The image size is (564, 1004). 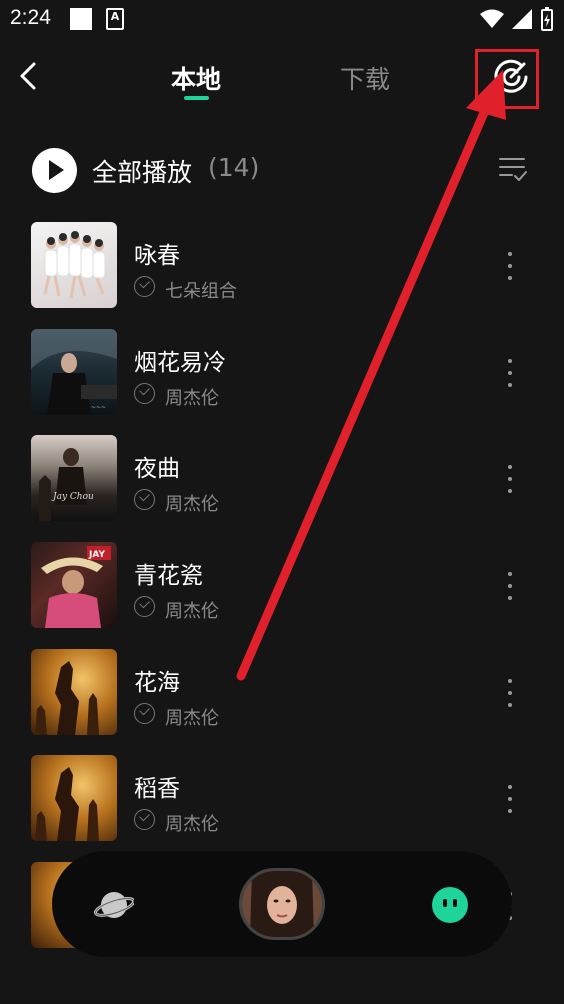 What do you see at coordinates (282, 699) in the screenshot?
I see `song-row: 花海 周杰伦` at bounding box center [282, 699].